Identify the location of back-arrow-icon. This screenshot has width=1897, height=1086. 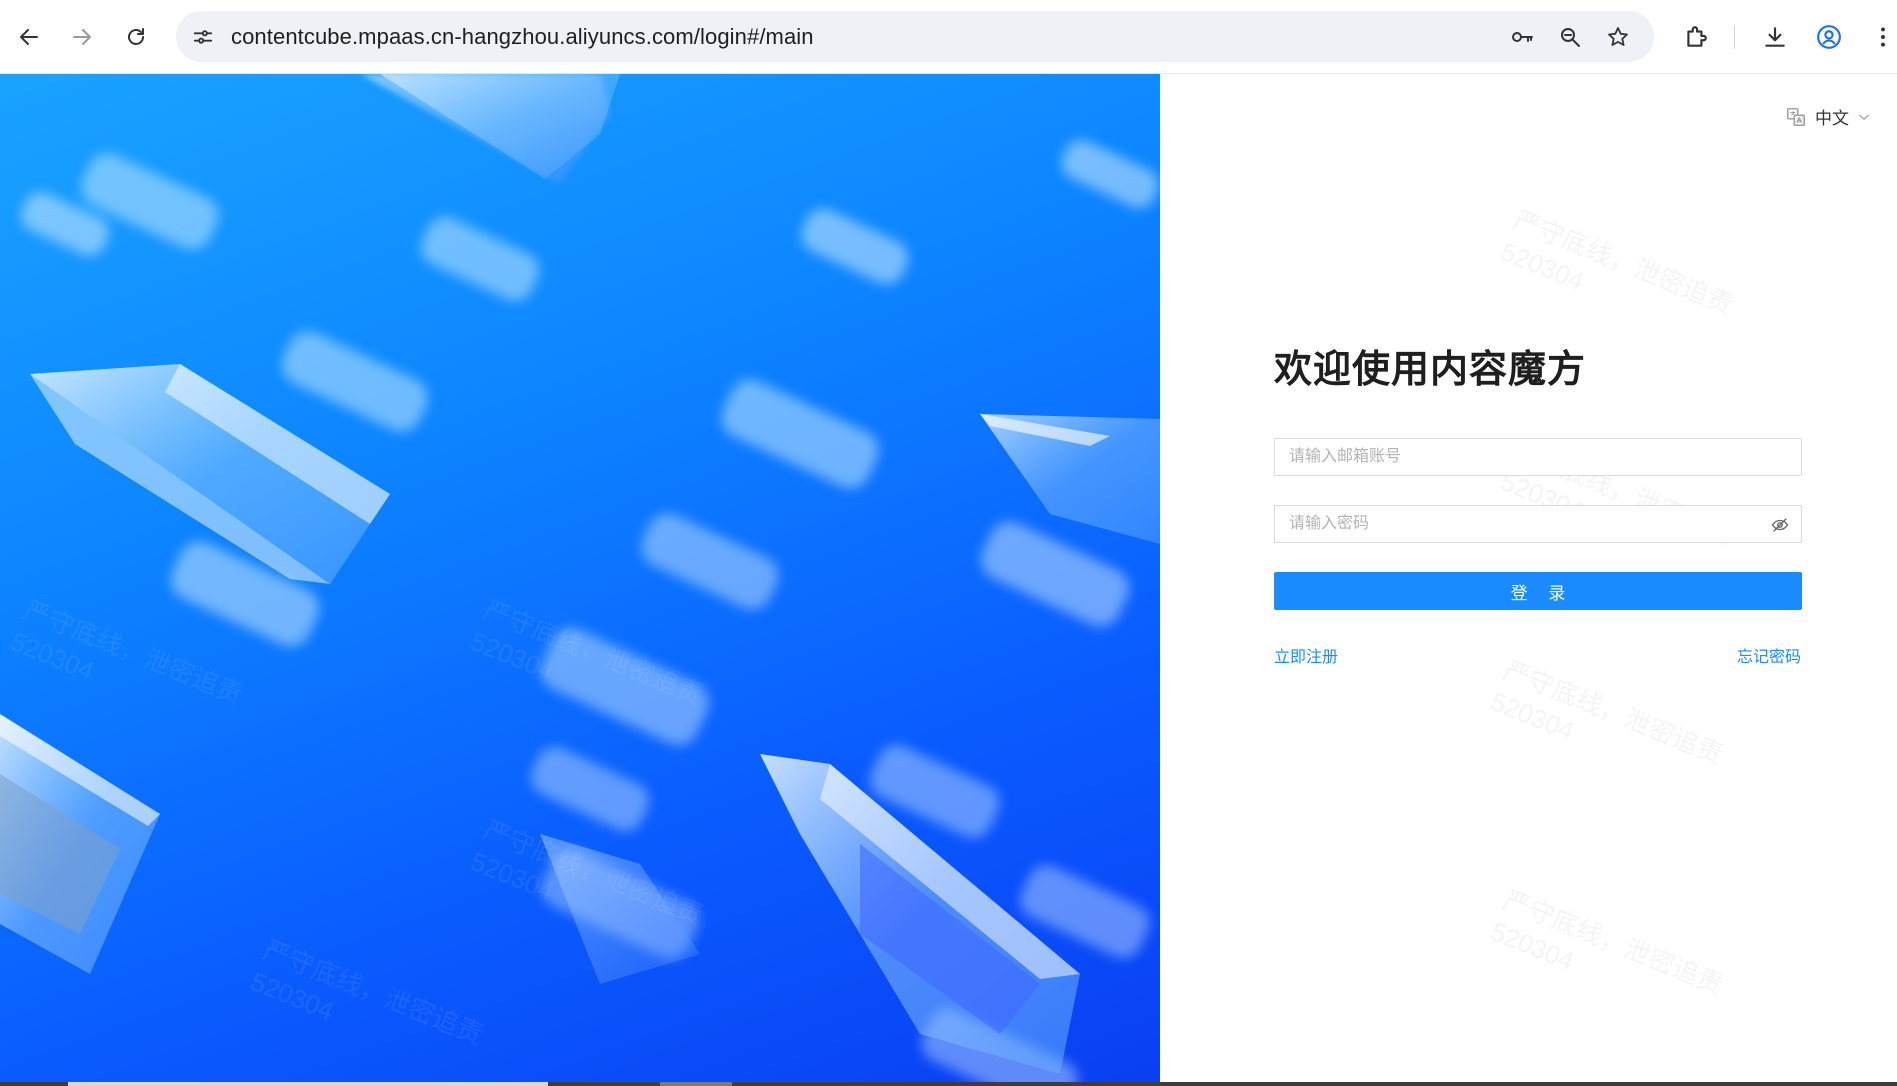
(29, 37).